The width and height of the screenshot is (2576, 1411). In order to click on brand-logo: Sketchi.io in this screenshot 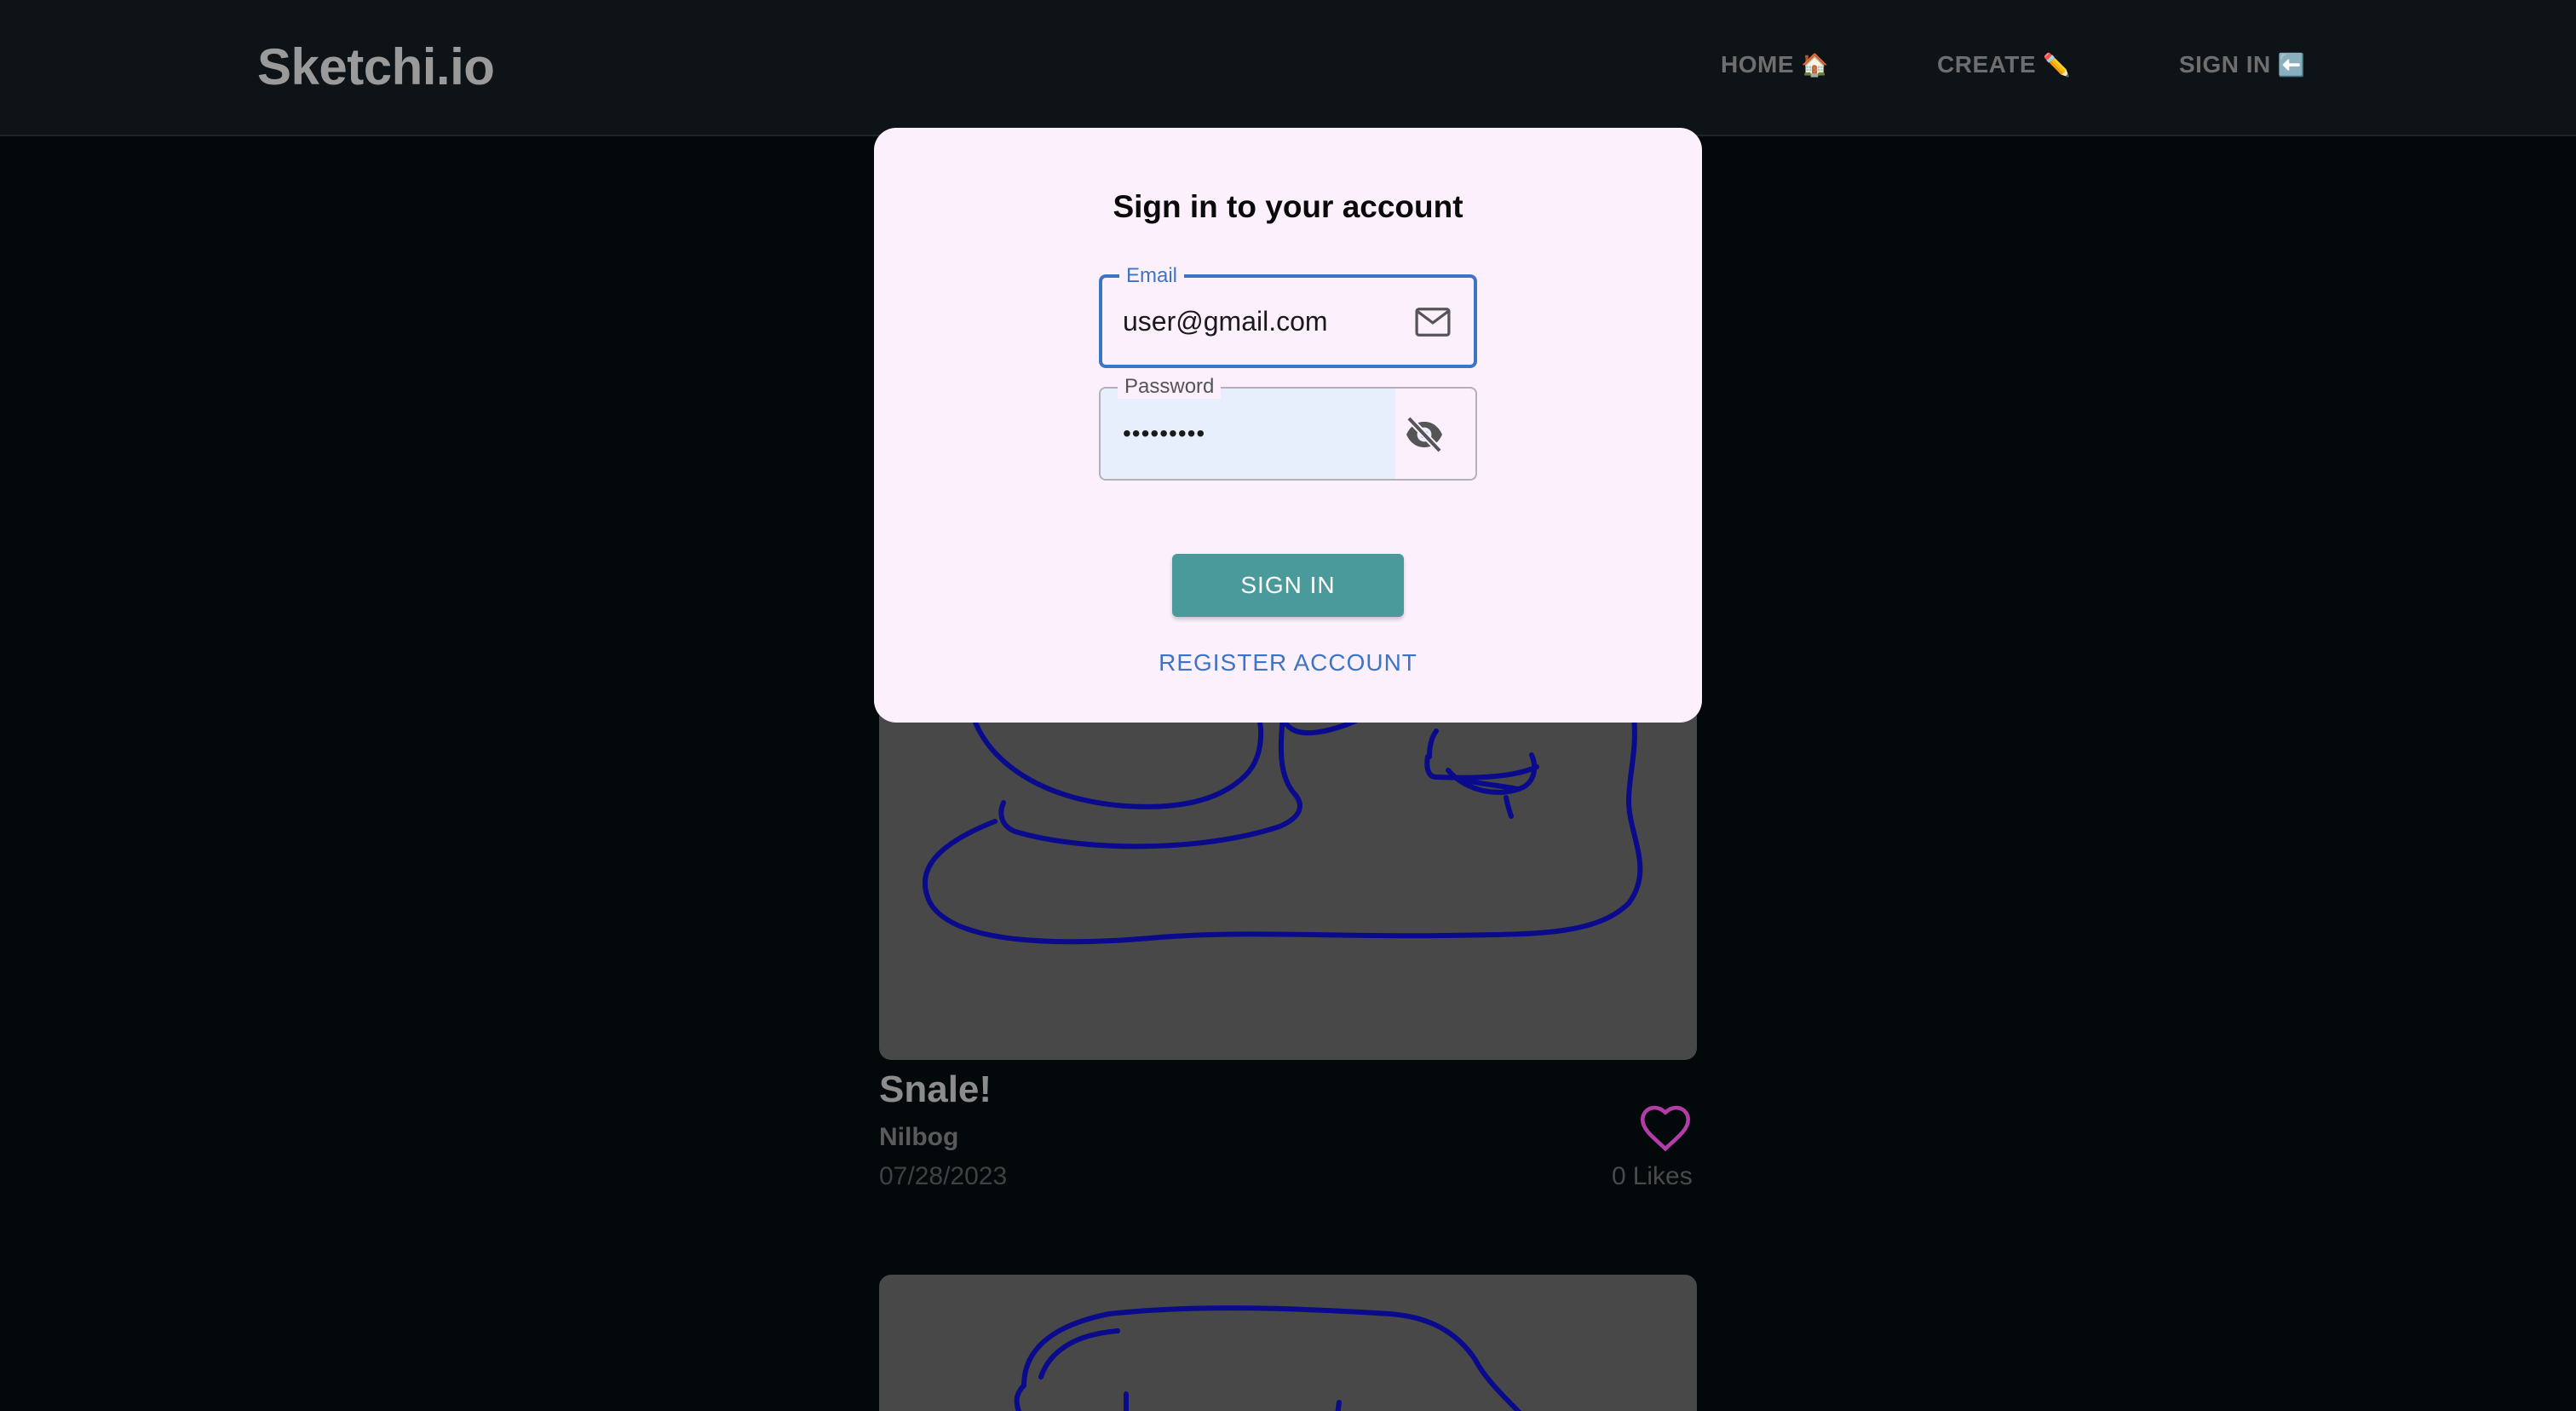, I will do `click(376, 66)`.